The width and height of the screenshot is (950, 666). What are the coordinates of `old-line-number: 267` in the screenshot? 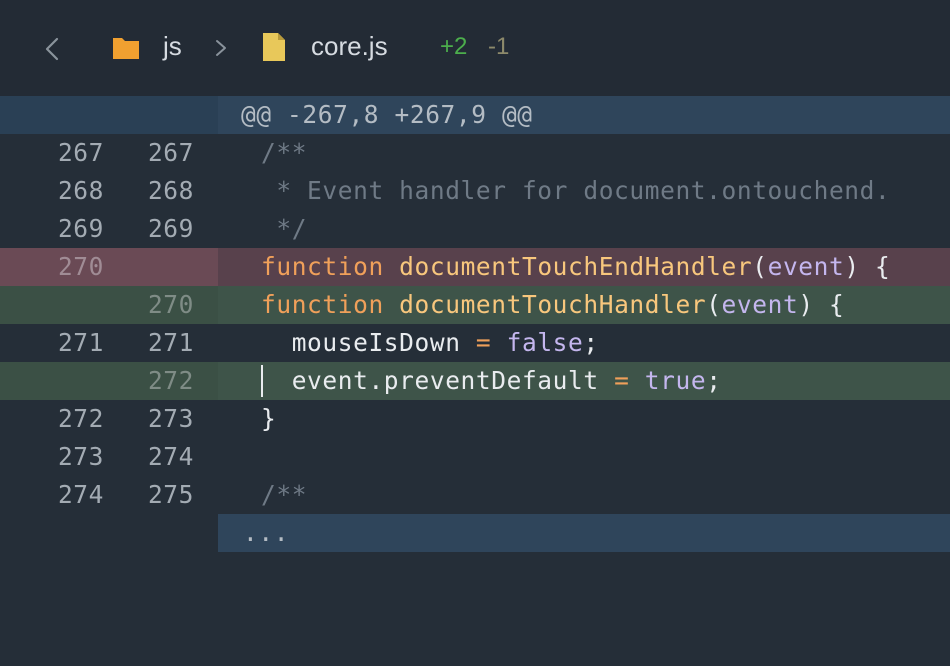 It's located at (80, 152).